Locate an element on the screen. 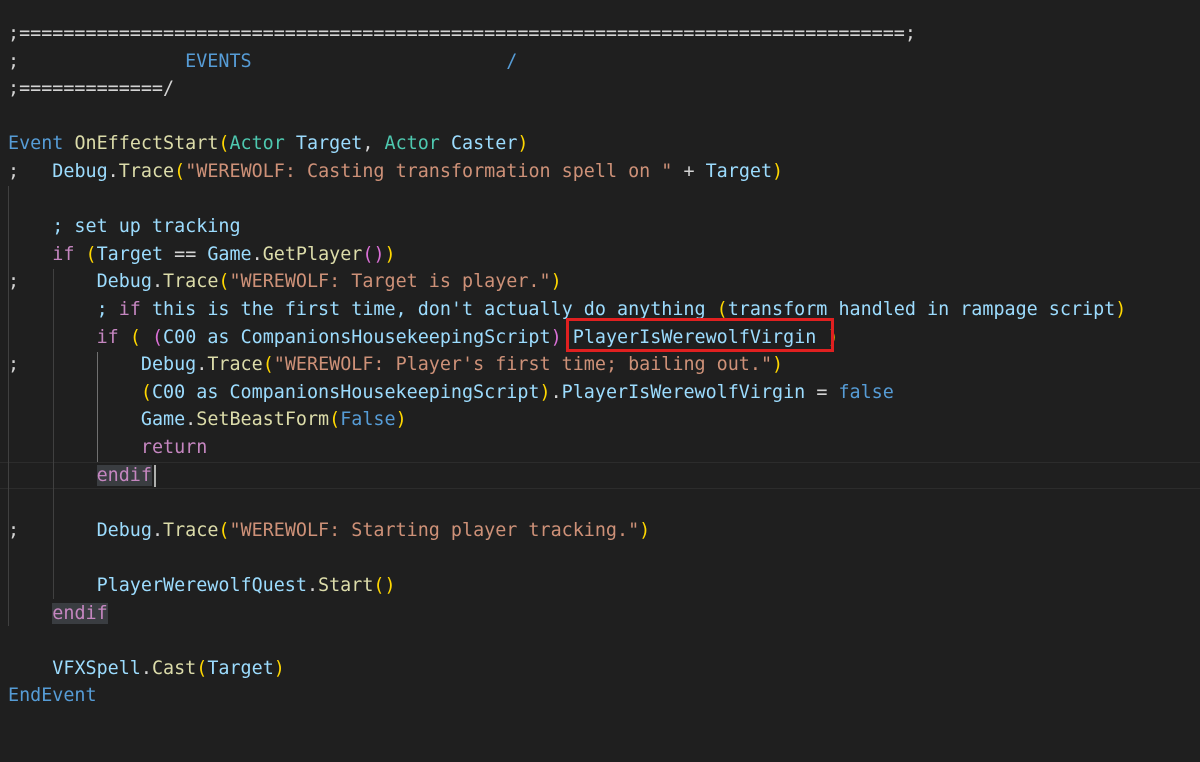 This screenshot has height=762, width=1200. text-cursor is located at coordinates (155, 476).